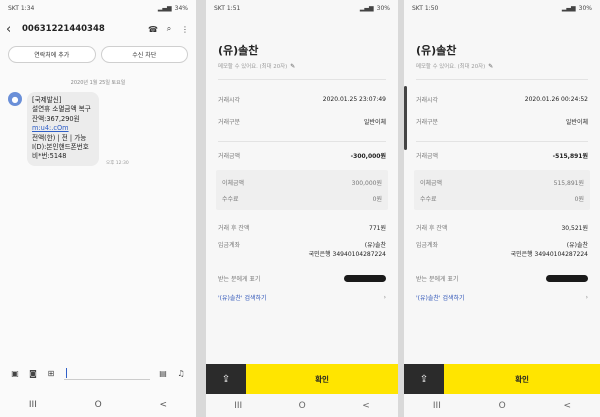 The height and width of the screenshot is (417, 600). What do you see at coordinates (302, 8) in the screenshot?
I see `status-bar: SKT 1:51 ▂▄▆ 30%` at bounding box center [302, 8].